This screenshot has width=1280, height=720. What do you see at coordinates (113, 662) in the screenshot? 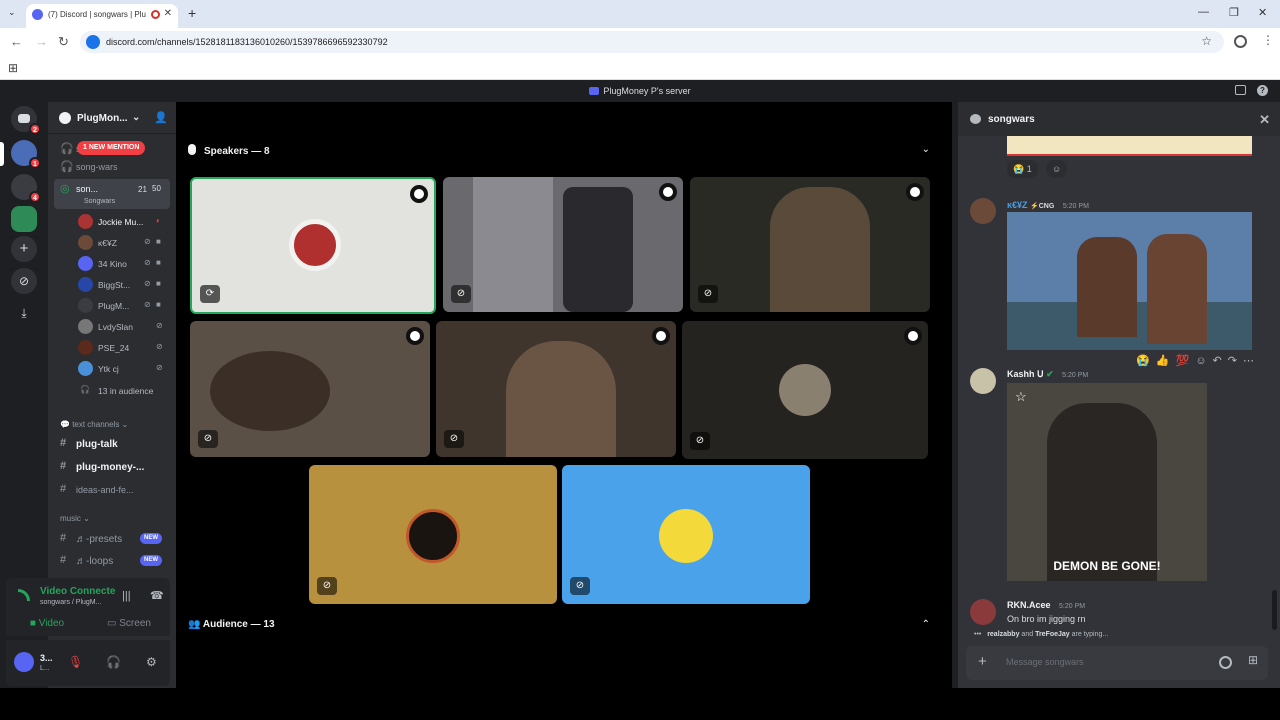
I see `headphones-icon: 🎧` at bounding box center [113, 662].